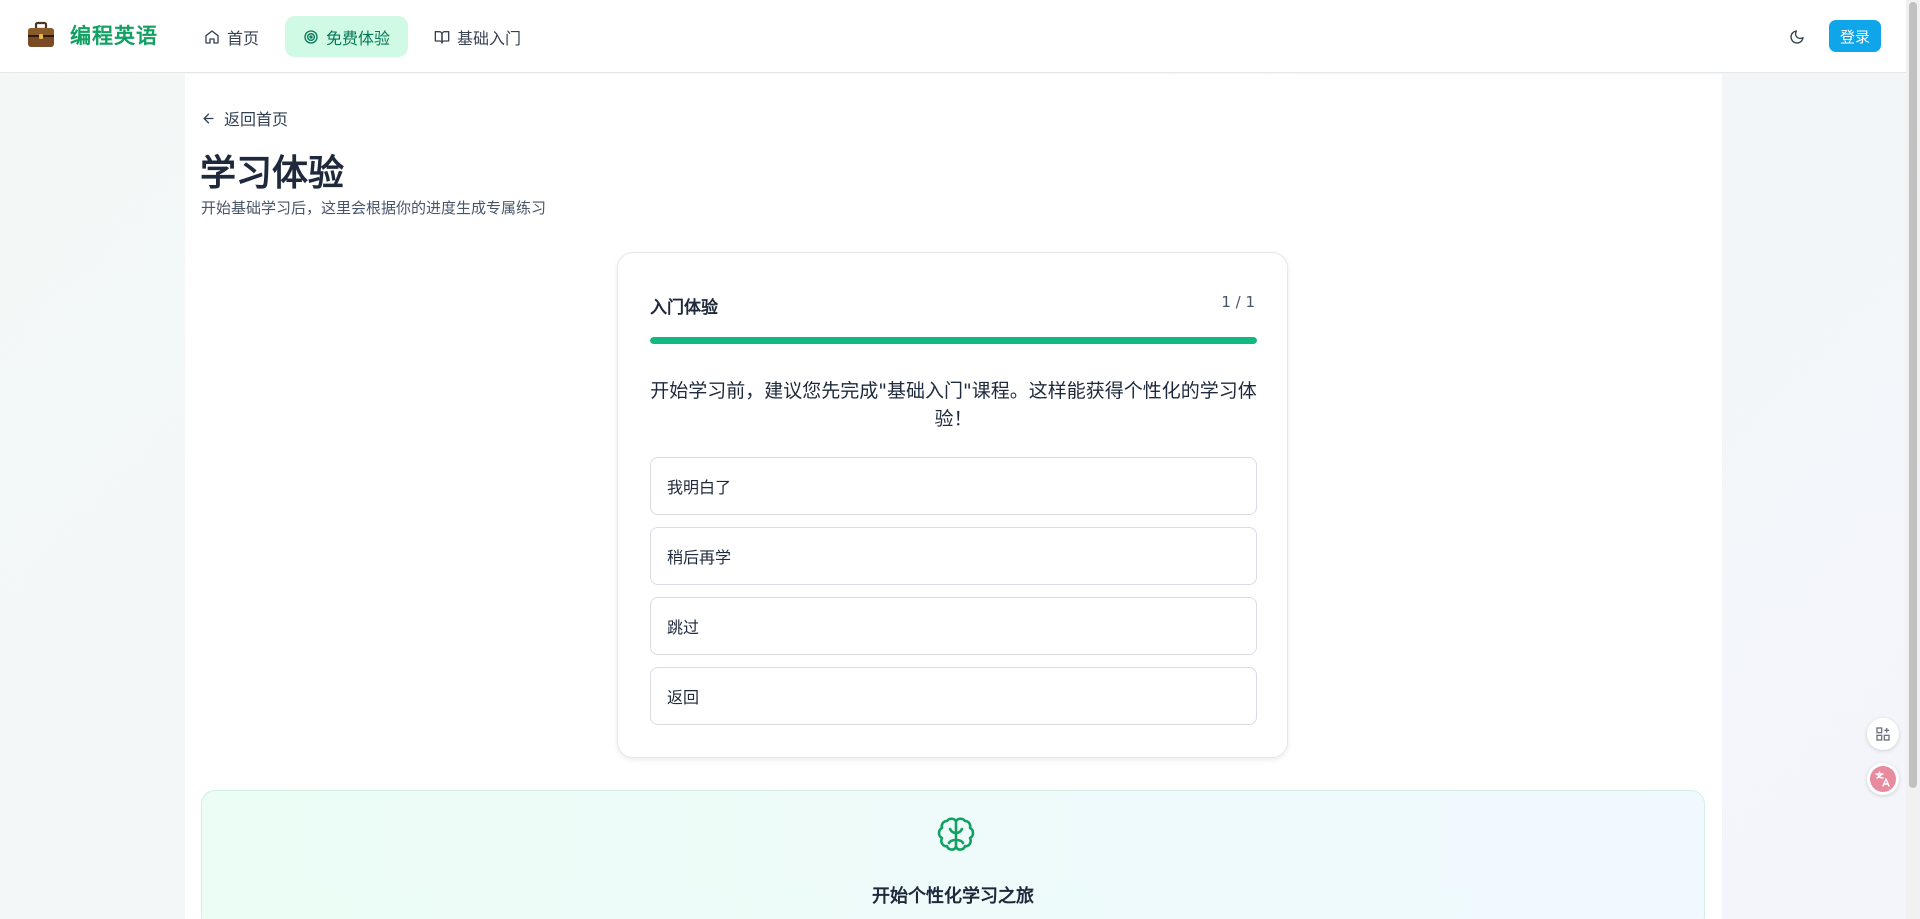  What do you see at coordinates (953, 626) in the screenshot?
I see `option-skip: 跳过` at bounding box center [953, 626].